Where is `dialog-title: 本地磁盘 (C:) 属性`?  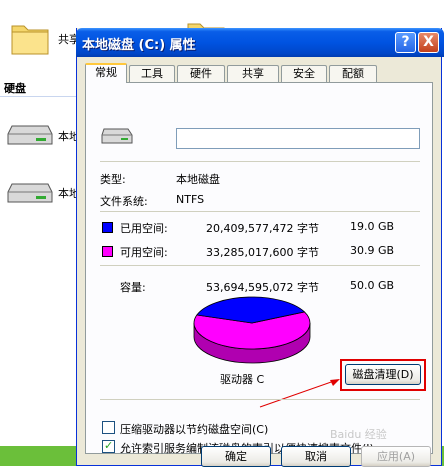
dialog-title: 本地磁盘 (C:) 属性 is located at coordinates (139, 45).